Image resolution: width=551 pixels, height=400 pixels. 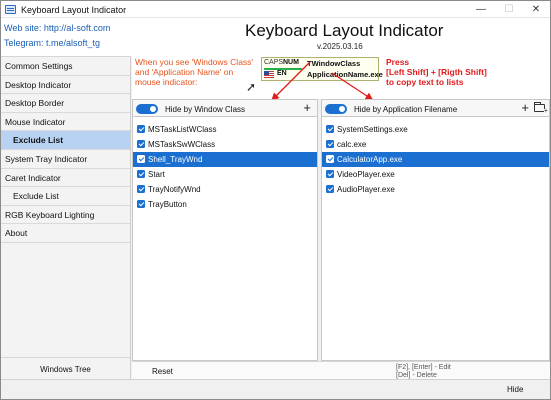 What do you see at coordinates (406, 109) in the screenshot?
I see `app-filename-panel-title: Hide by Application Filename` at bounding box center [406, 109].